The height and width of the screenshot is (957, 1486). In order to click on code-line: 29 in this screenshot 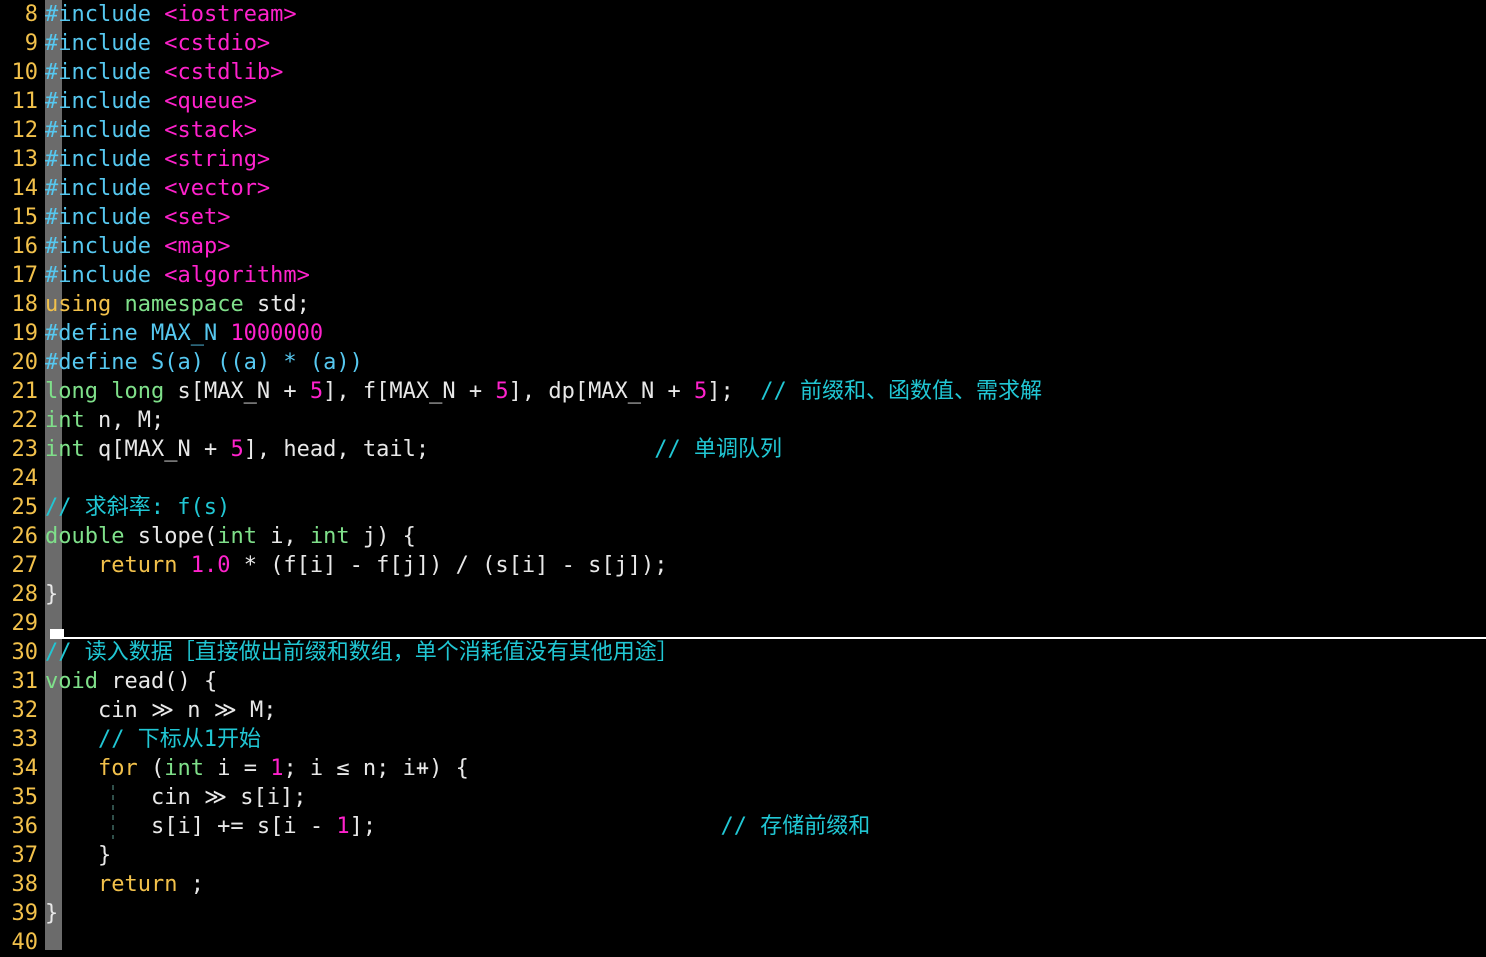, I will do `click(743, 623)`.